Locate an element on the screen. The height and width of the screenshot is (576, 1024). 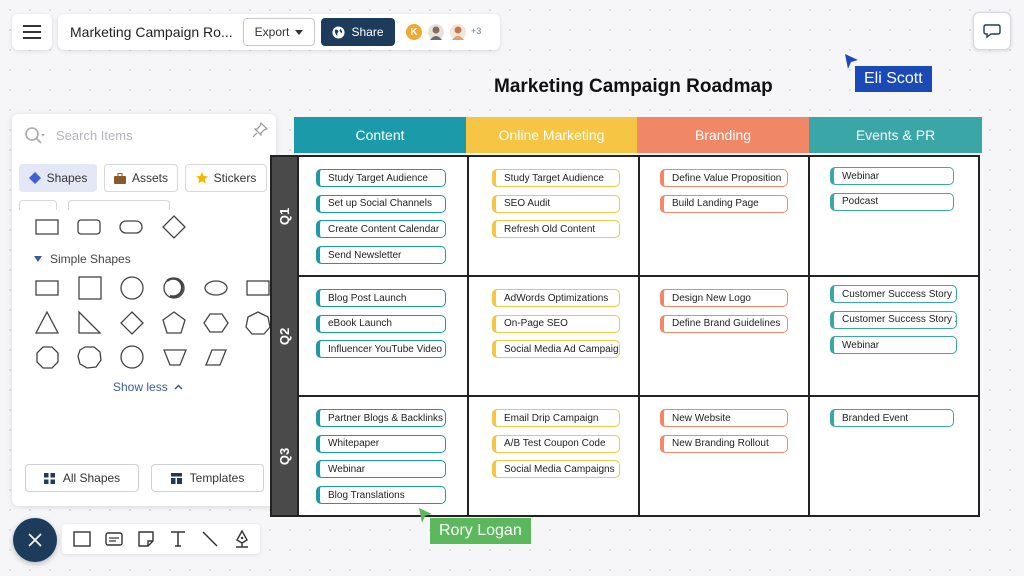
share-label: Share is located at coordinates (367, 32).